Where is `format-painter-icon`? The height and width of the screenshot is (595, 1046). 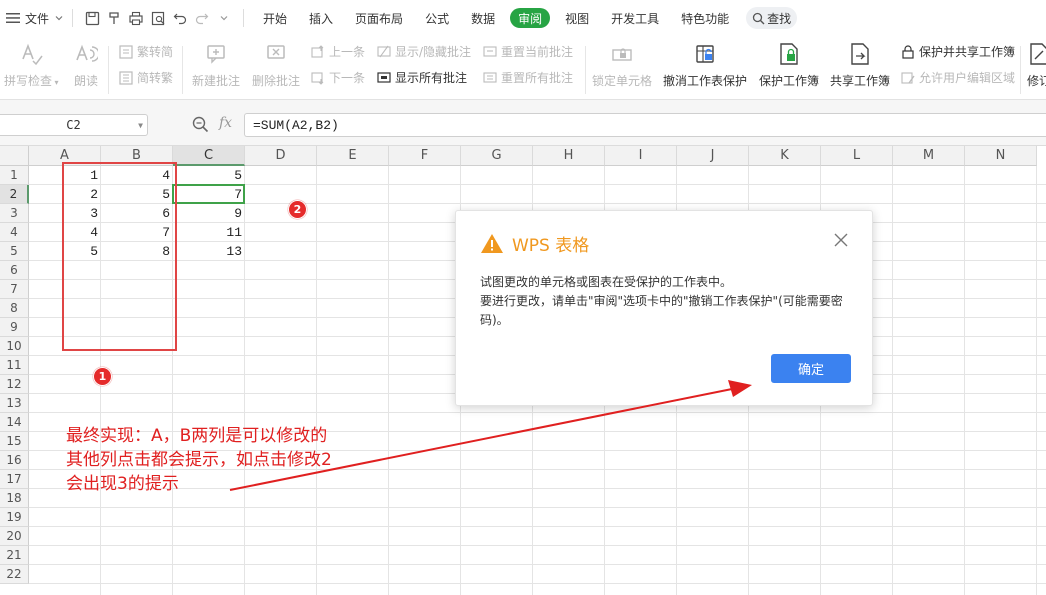
format-painter-icon is located at coordinates (114, 18).